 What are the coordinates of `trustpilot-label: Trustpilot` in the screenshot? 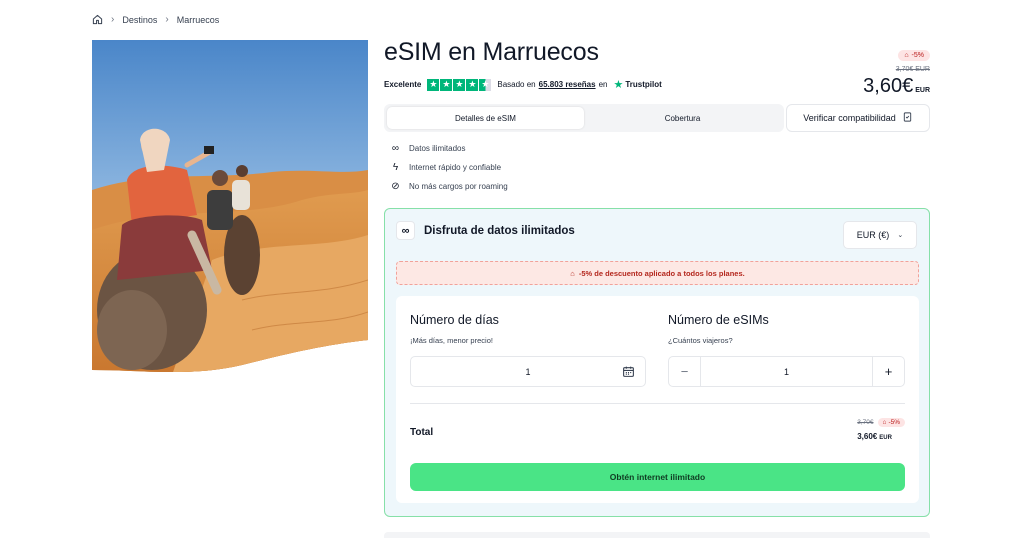 It's located at (643, 84).